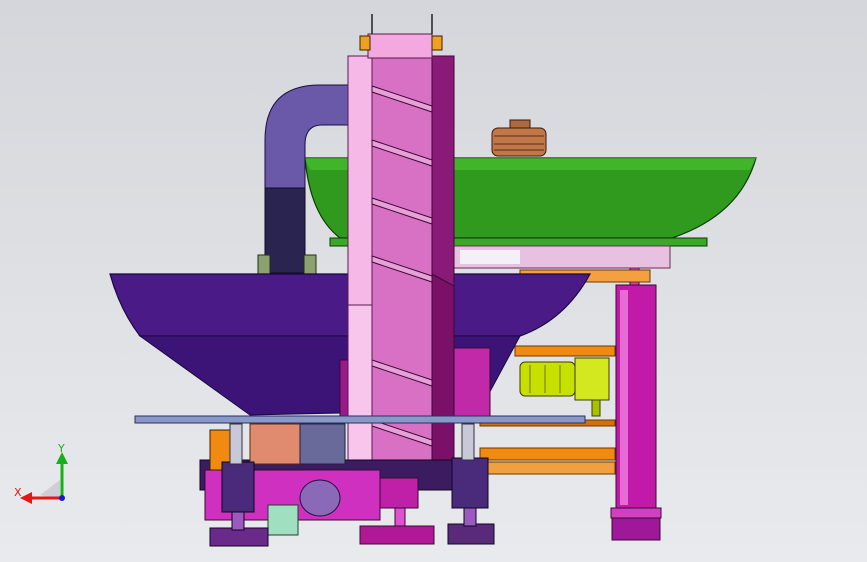 The height and width of the screenshot is (562, 867). Describe the element at coordinates (360, 419) in the screenshot. I see `steel-plate` at that location.